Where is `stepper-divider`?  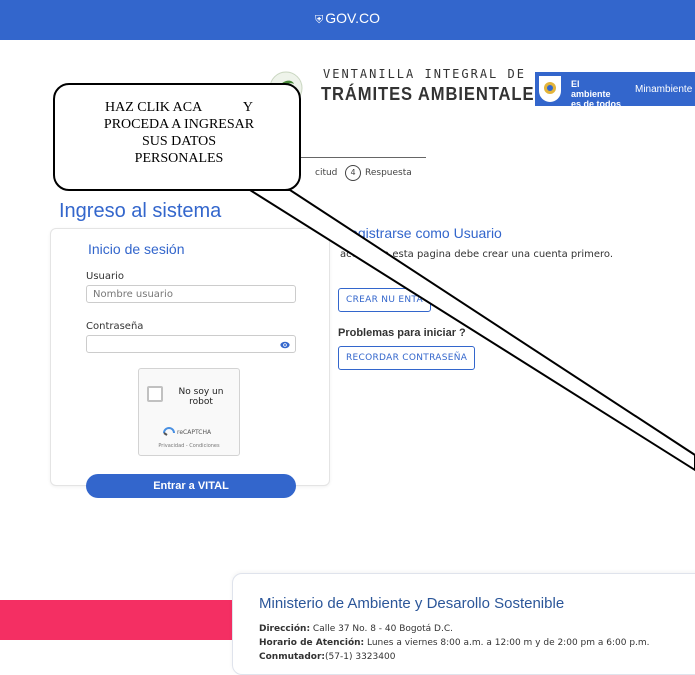 stepper-divider is located at coordinates (363, 157).